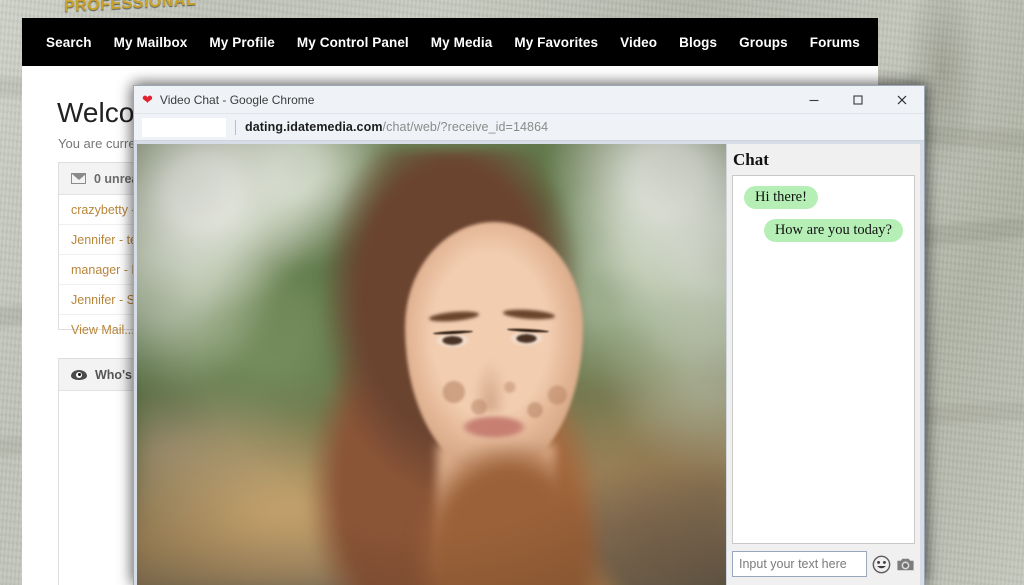  Describe the element at coordinates (353, 42) in the screenshot. I see `nav-my-control-panel: My Control Panel` at that location.